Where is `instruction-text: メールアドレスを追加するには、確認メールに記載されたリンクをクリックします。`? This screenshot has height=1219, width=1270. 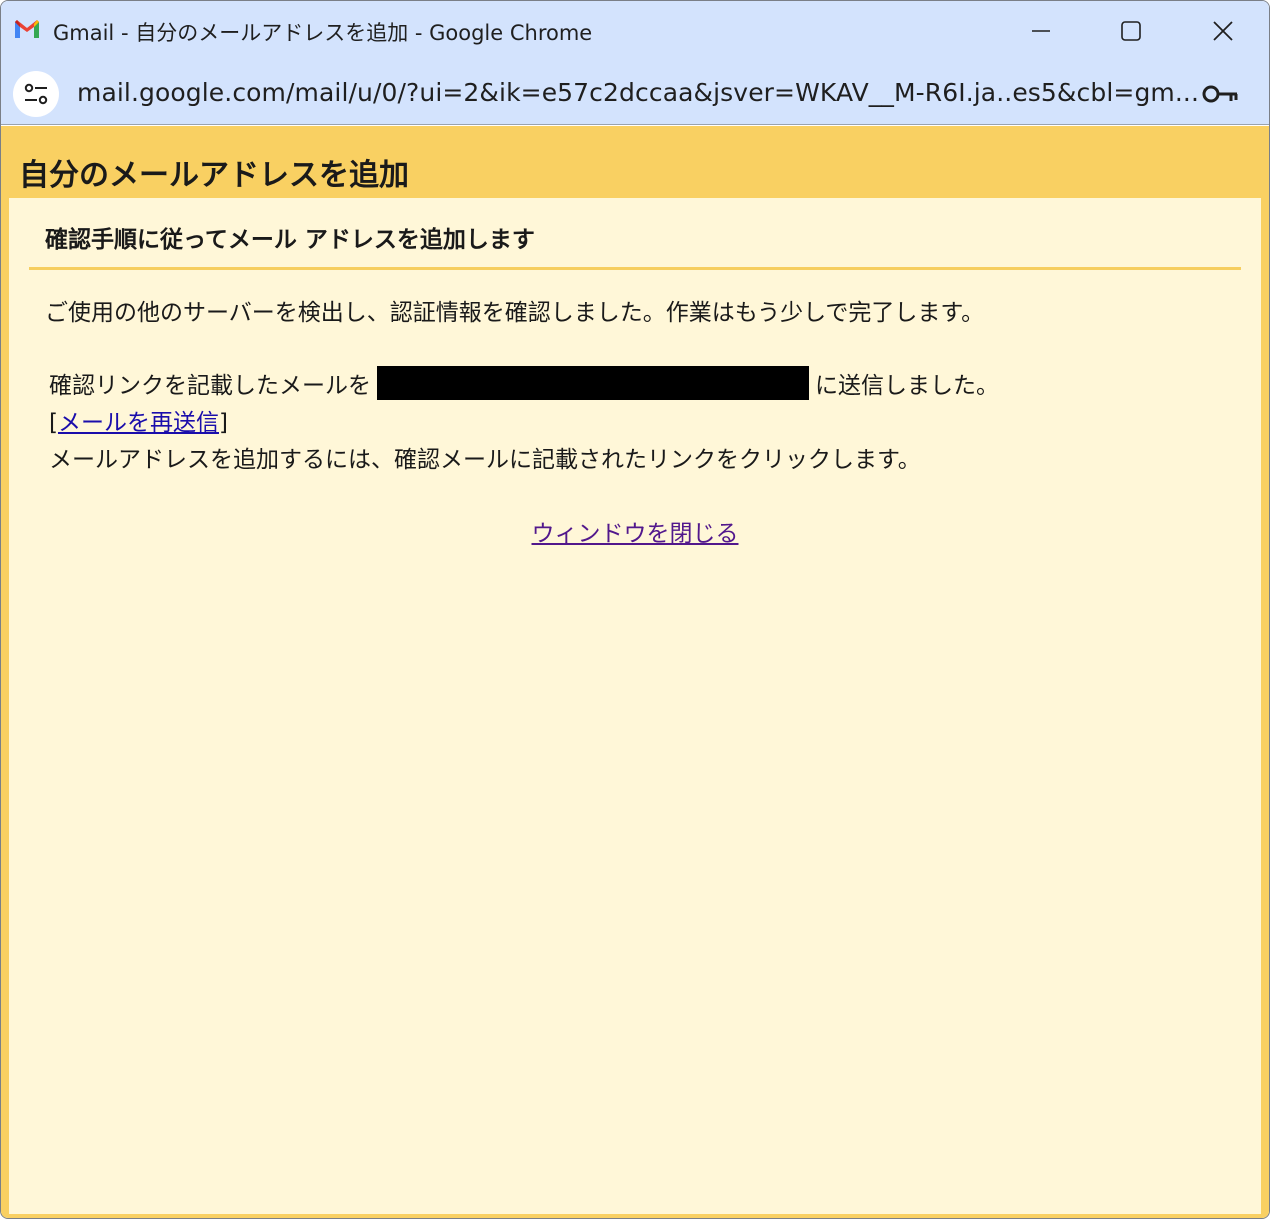
instruction-text: メールアドレスを追加するには、確認メールに記載されたリンクをクリックします。 is located at coordinates (485, 460).